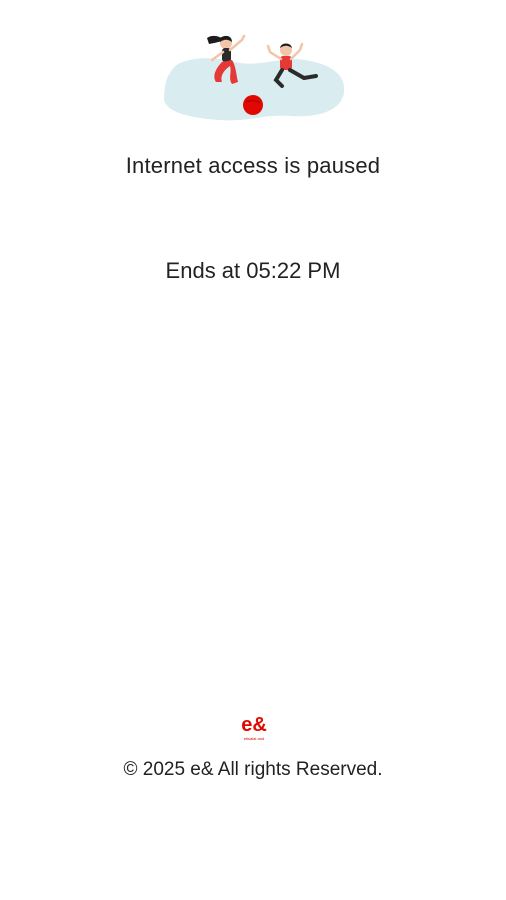 The image size is (506, 900). I want to click on ball, so click(253, 105).